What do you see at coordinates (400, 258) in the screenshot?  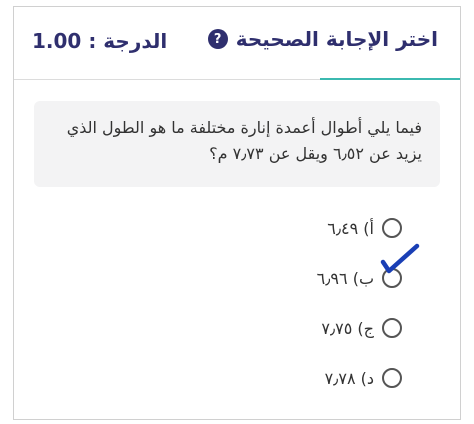 I see `handwritten-check-icon` at bounding box center [400, 258].